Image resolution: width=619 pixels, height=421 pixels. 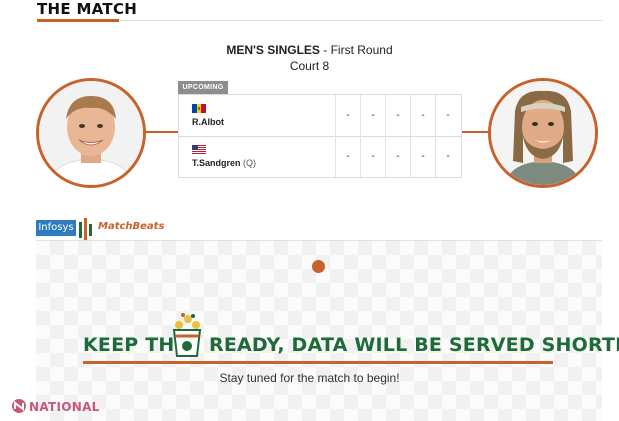 What do you see at coordinates (320, 20) in the screenshot?
I see `section-divider` at bounding box center [320, 20].